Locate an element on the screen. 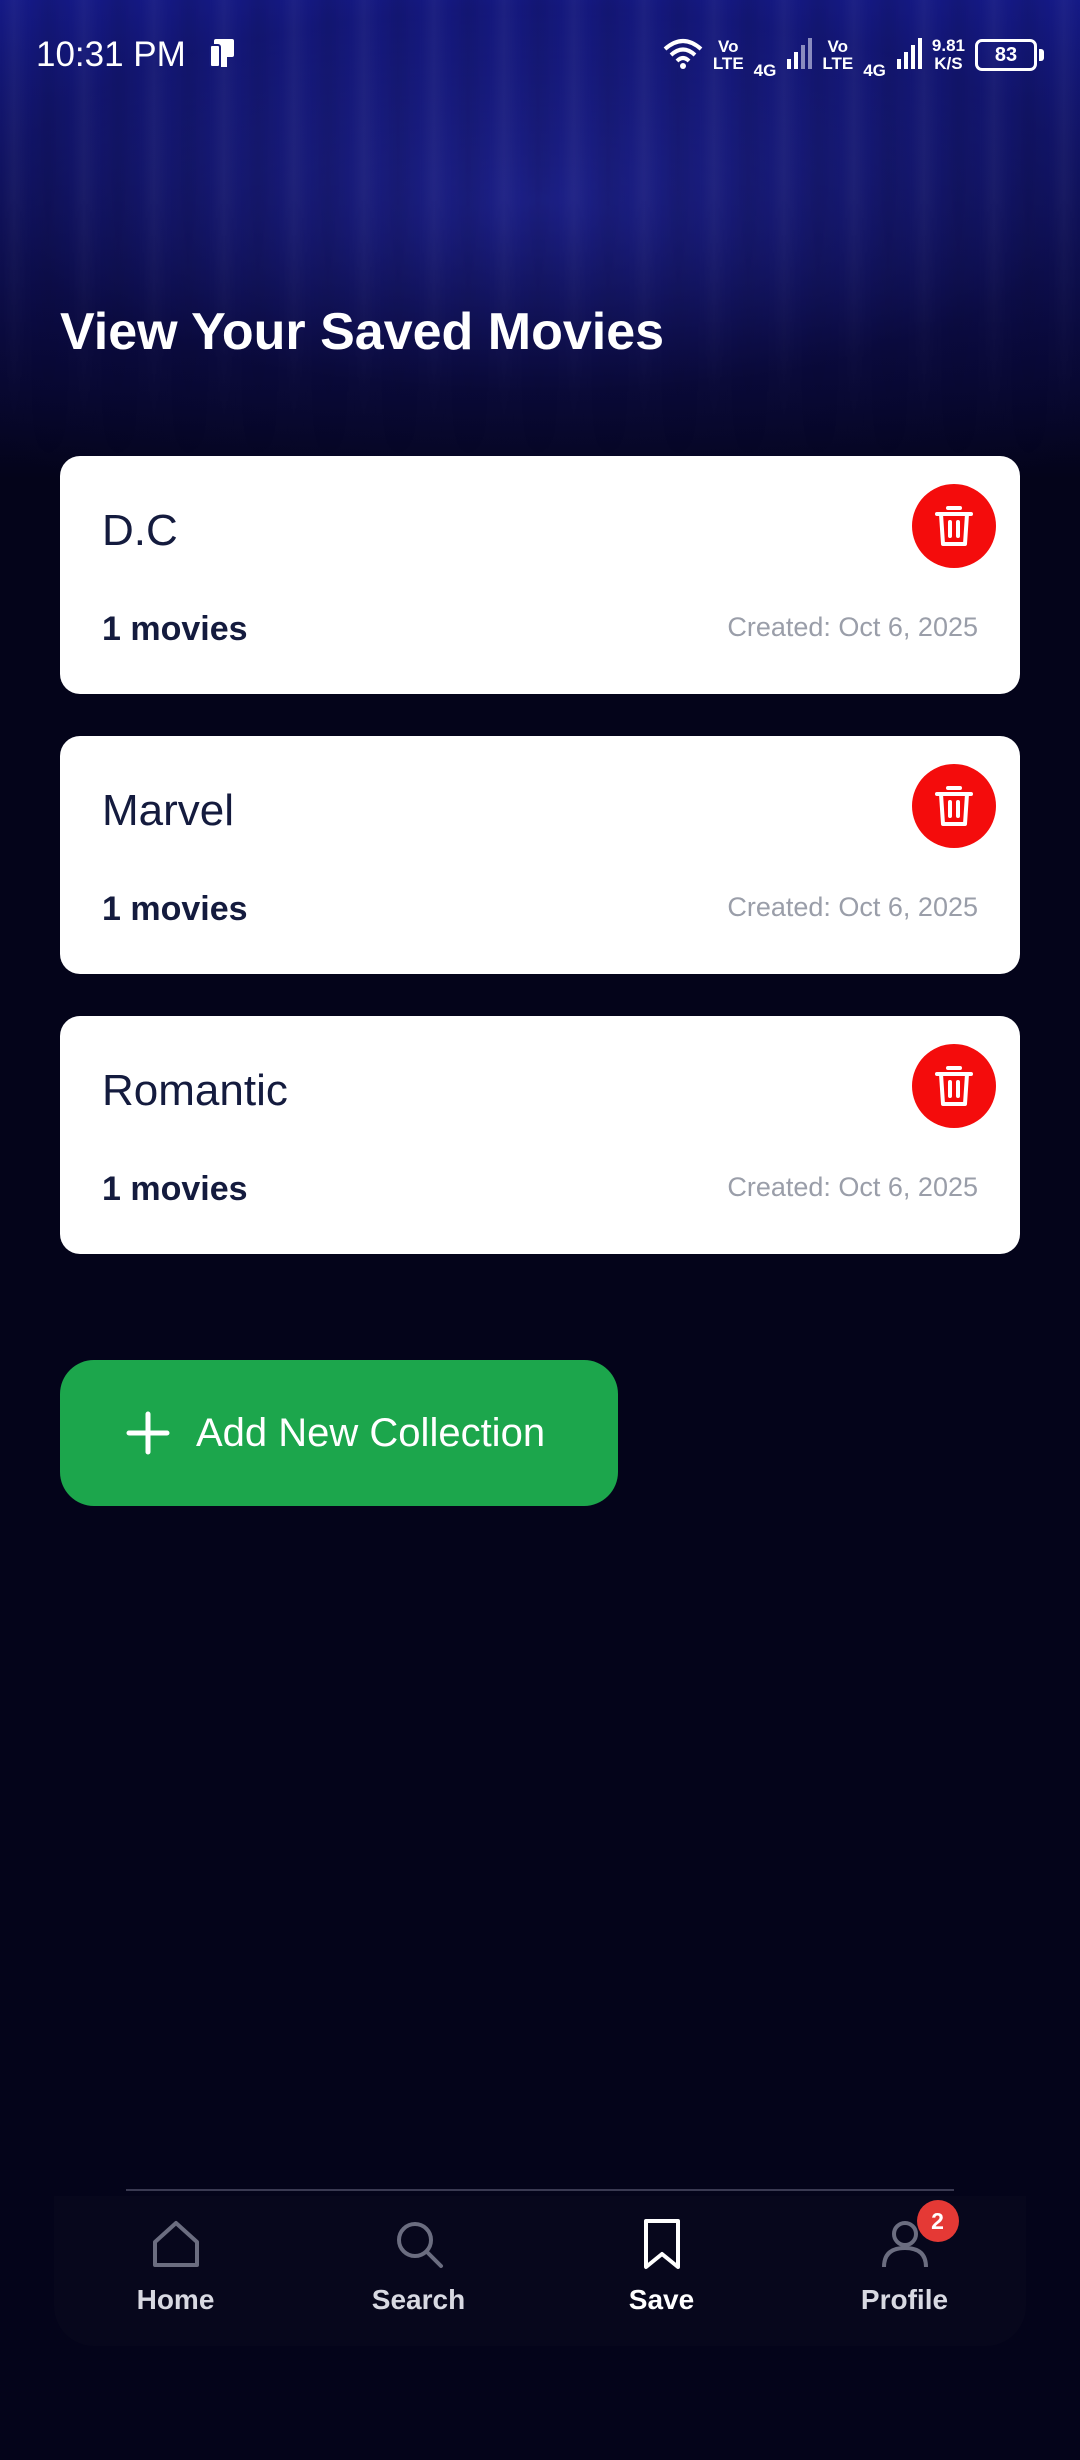 The width and height of the screenshot is (1080, 2460). add-new-collection-label: Add New Collection is located at coordinates (371, 1432).